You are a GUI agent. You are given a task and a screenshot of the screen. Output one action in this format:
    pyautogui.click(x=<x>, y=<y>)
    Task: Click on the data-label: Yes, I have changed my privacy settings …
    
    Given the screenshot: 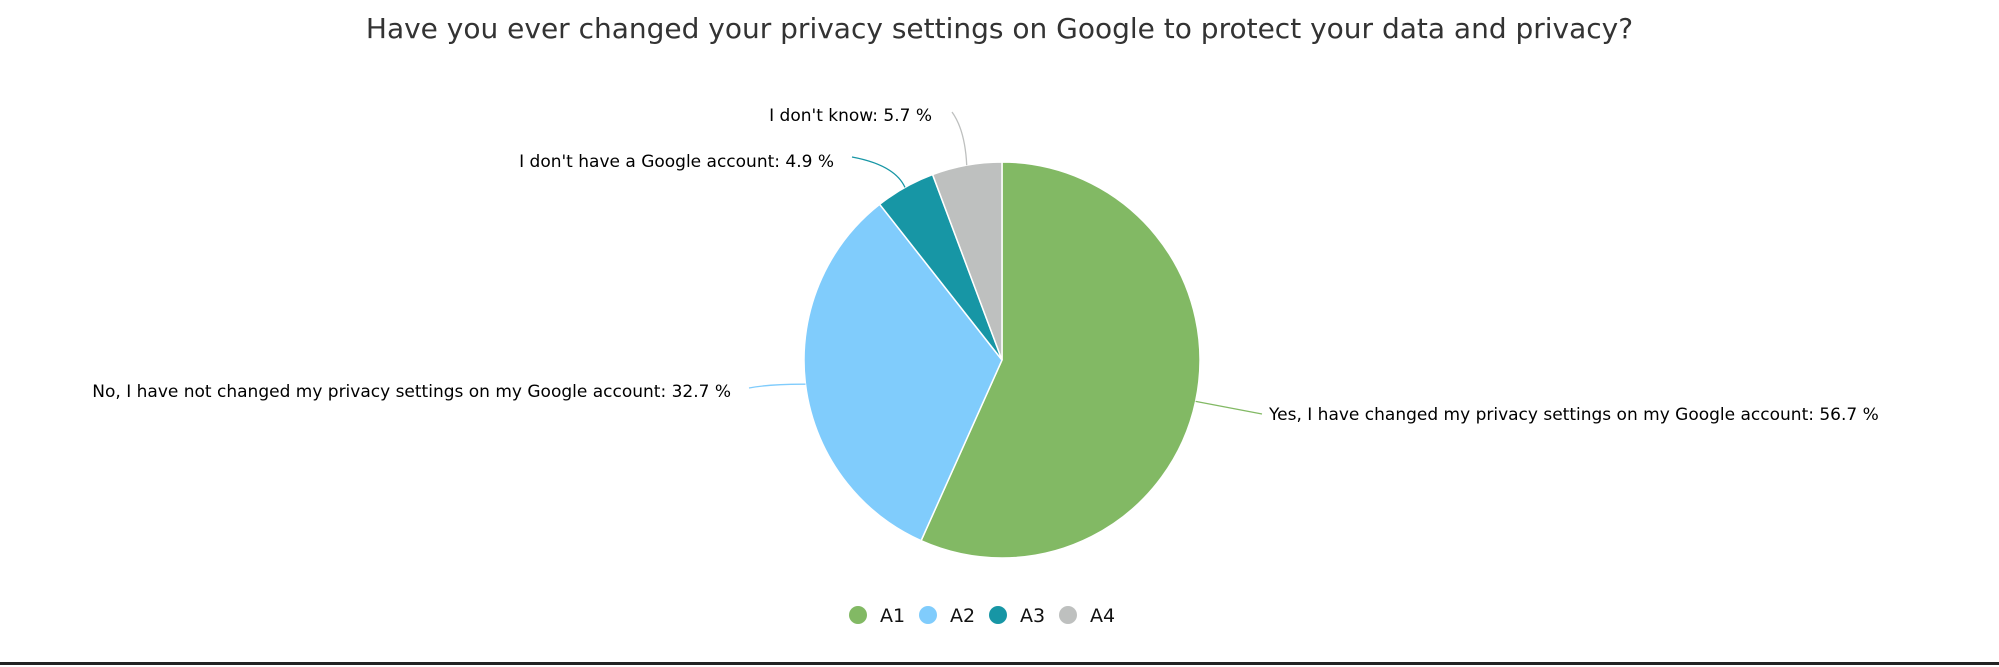 What is the action you would take?
    pyautogui.click(x=1573, y=415)
    